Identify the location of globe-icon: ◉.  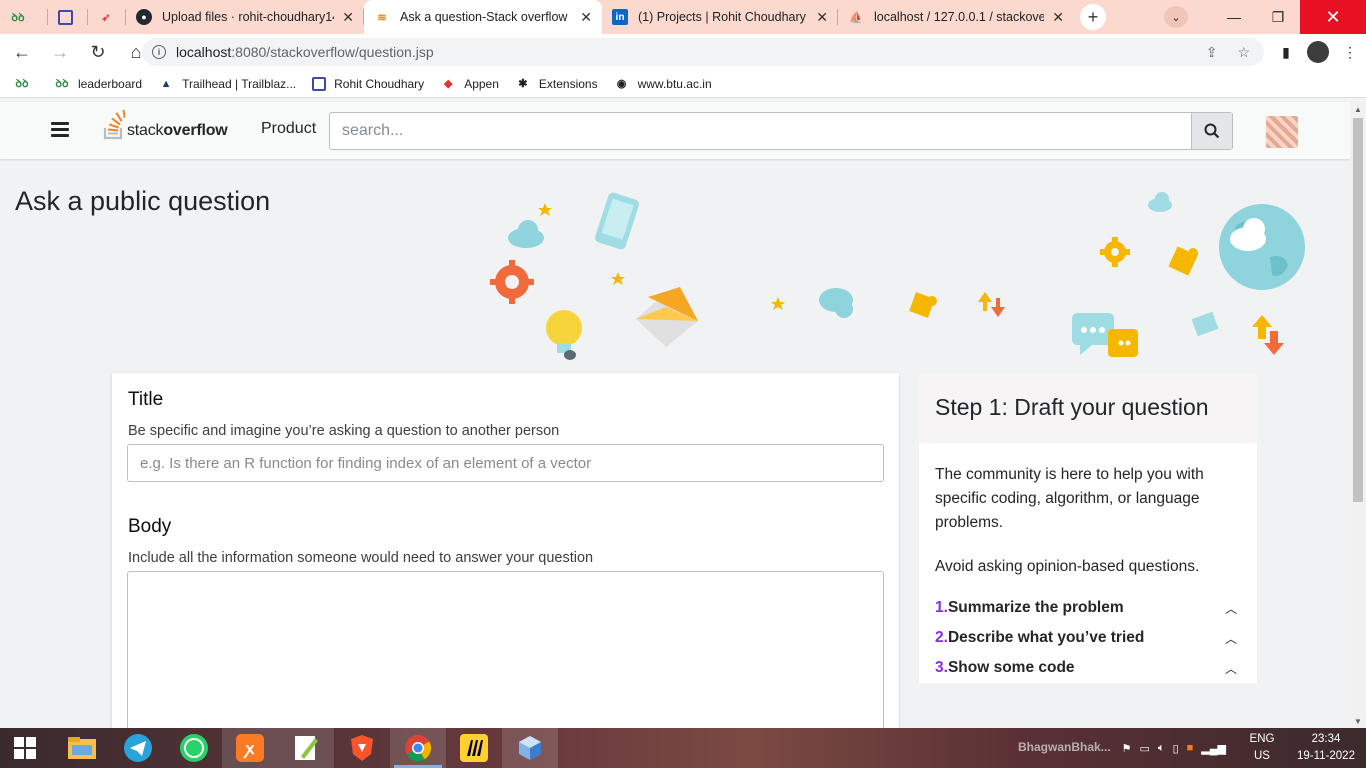
(621, 84).